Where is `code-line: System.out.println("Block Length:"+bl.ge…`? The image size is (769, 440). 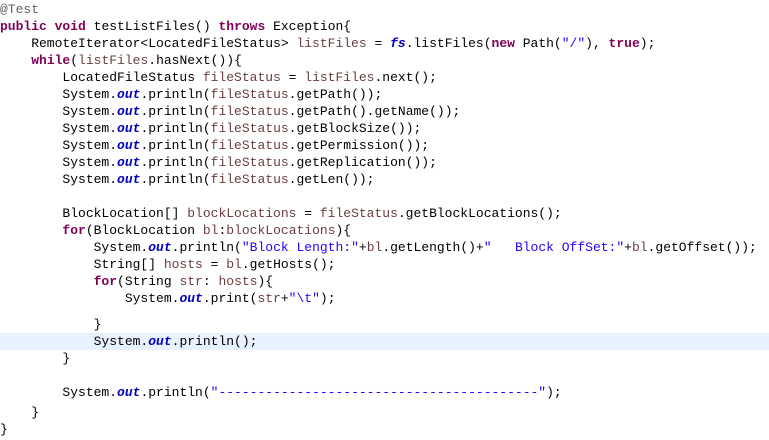 code-line: System.out.println("Block Length:"+bl.ge… is located at coordinates (384, 247).